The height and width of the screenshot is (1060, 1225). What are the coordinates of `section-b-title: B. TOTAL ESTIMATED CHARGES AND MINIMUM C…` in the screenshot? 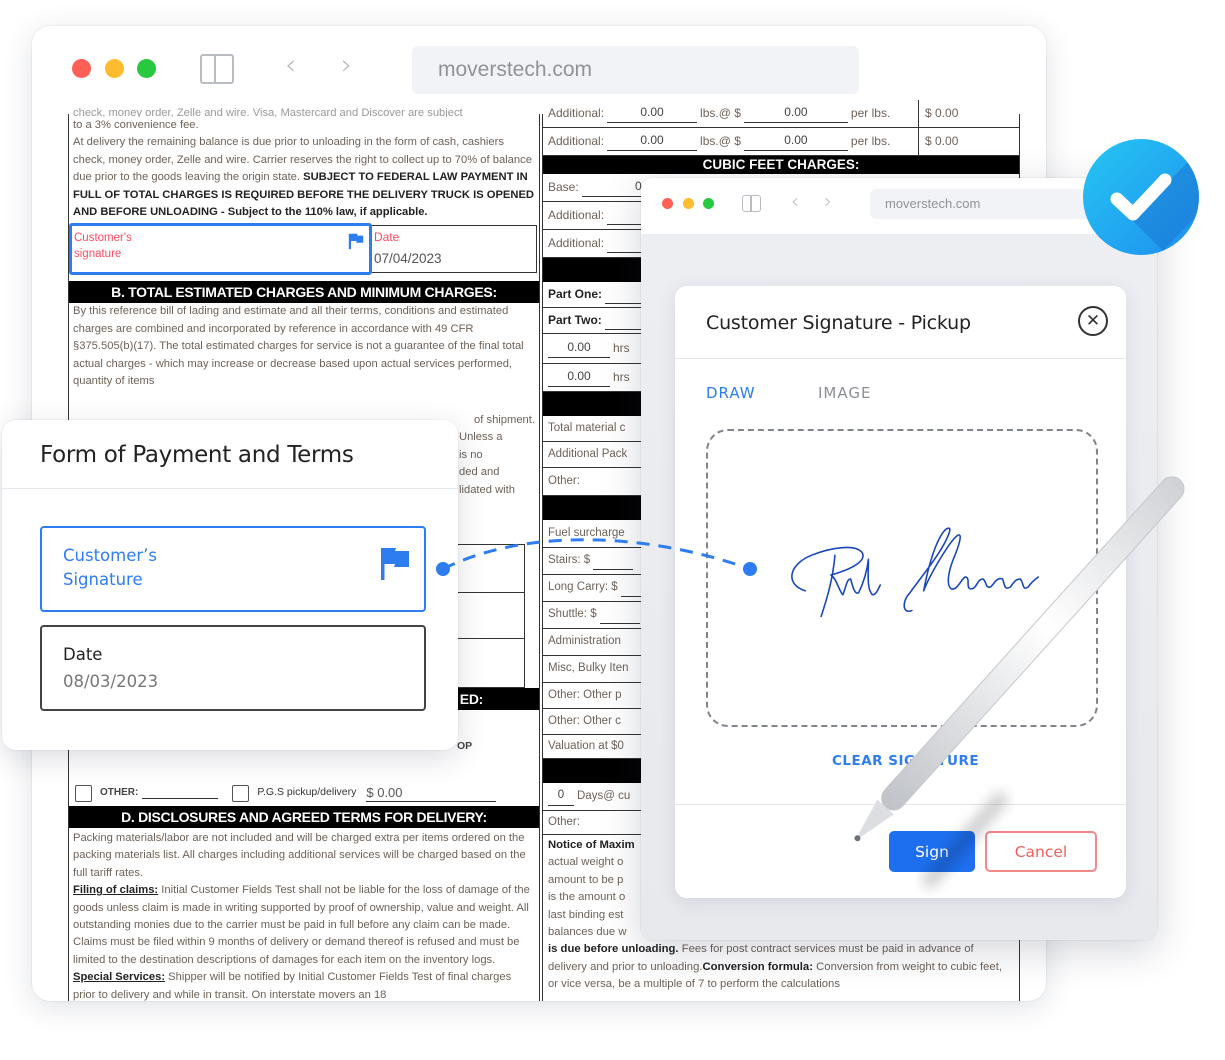 It's located at (304, 292).